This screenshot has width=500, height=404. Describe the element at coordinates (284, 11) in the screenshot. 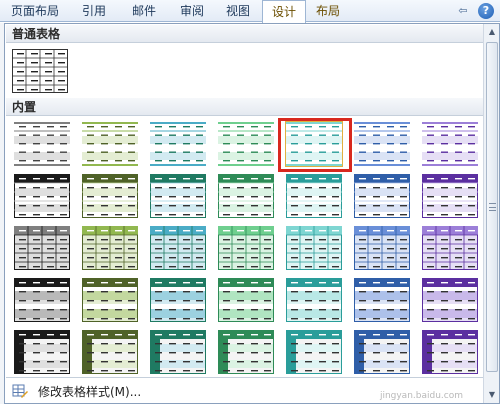

I see `tab-design: 设计` at that location.